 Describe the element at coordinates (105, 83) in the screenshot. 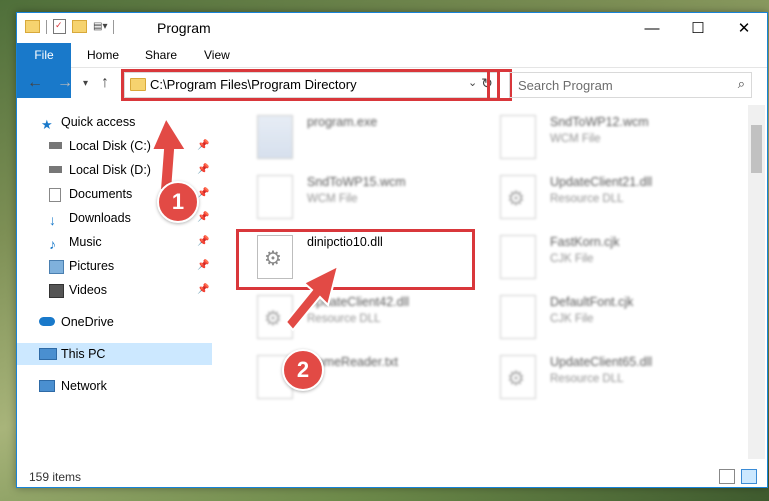

I see `up-arrow-icon: ↑` at that location.